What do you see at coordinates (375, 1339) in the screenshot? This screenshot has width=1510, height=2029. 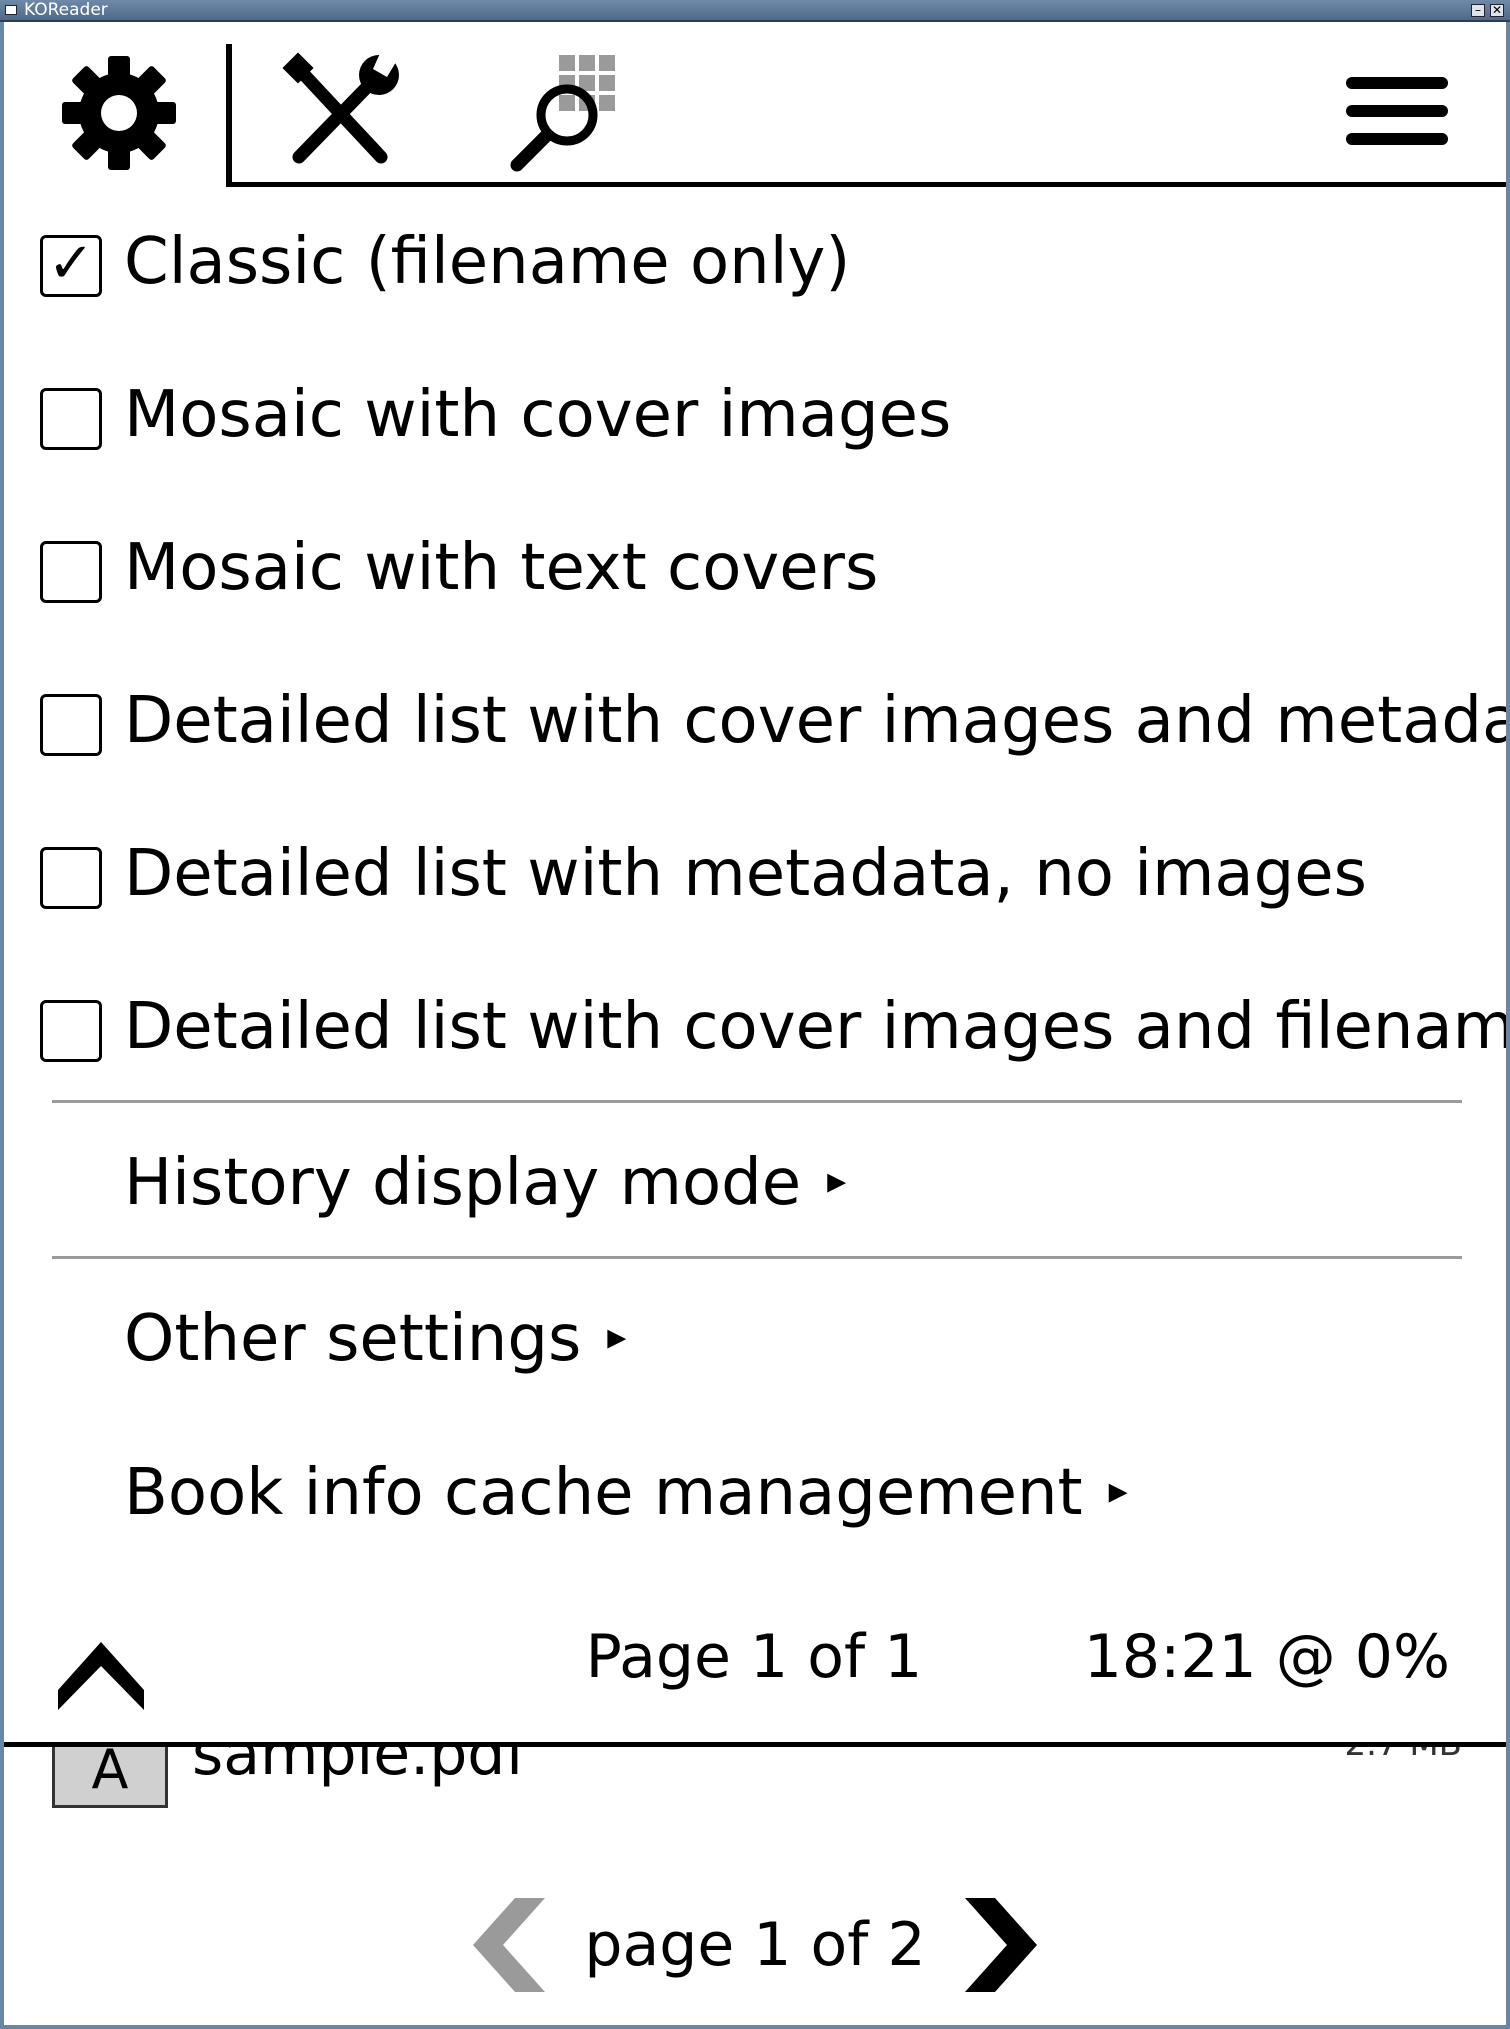 I see `menu-item-label: Other settings ▸` at bounding box center [375, 1339].